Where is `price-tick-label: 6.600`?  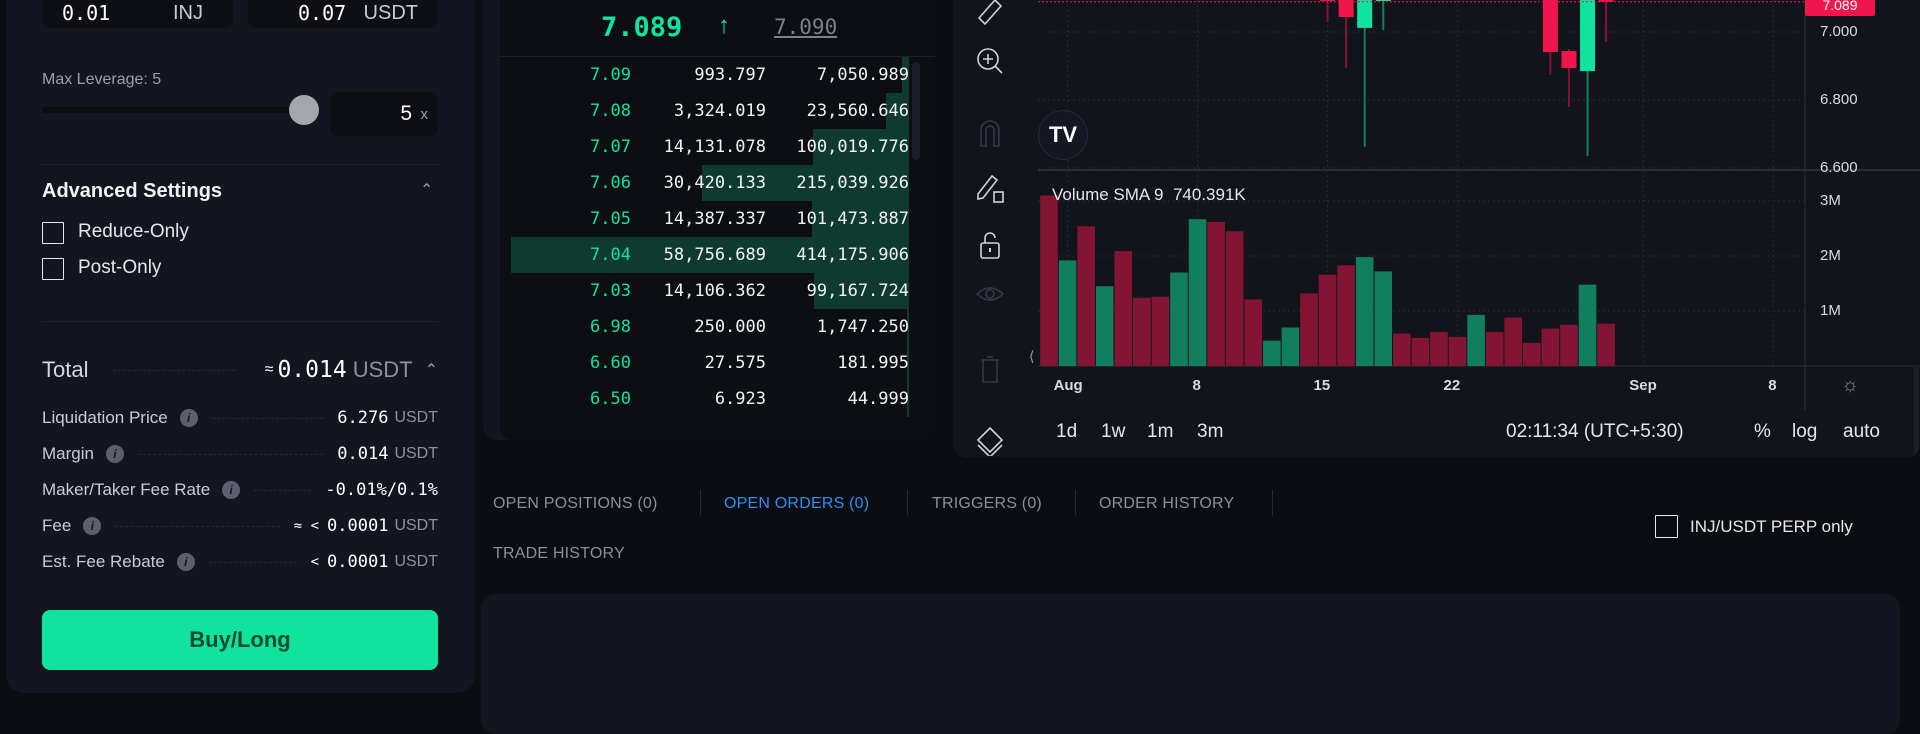
price-tick-label: 6.600 is located at coordinates (1839, 167).